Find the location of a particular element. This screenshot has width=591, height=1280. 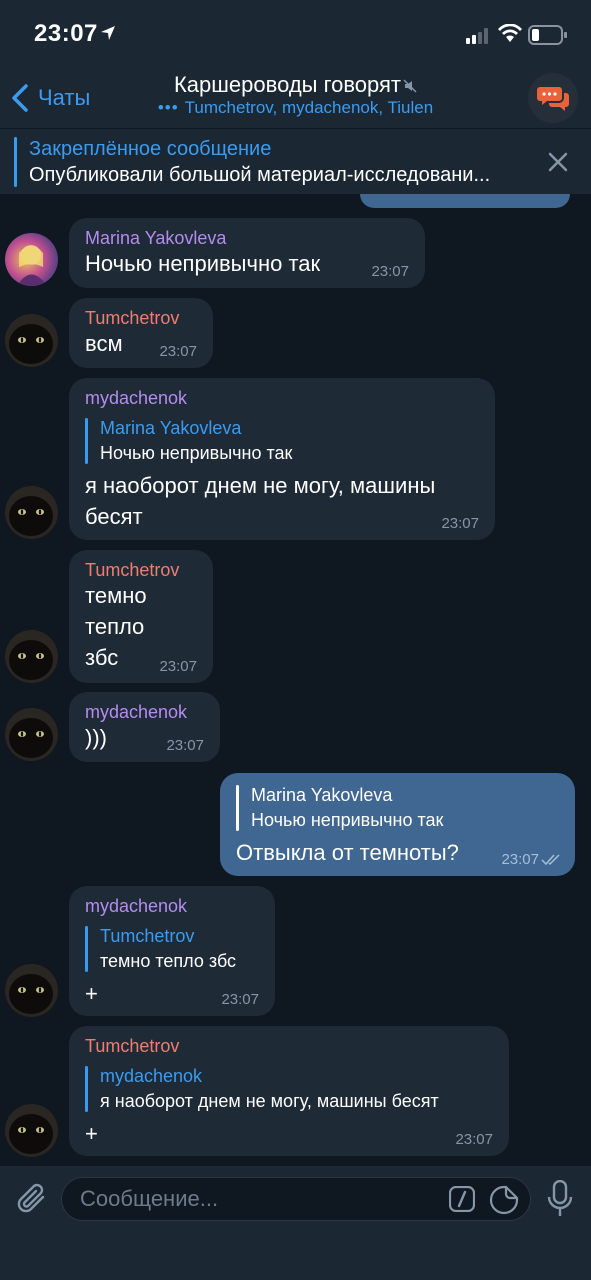

message-text: Ночью непривычно так is located at coordinates (203, 263).